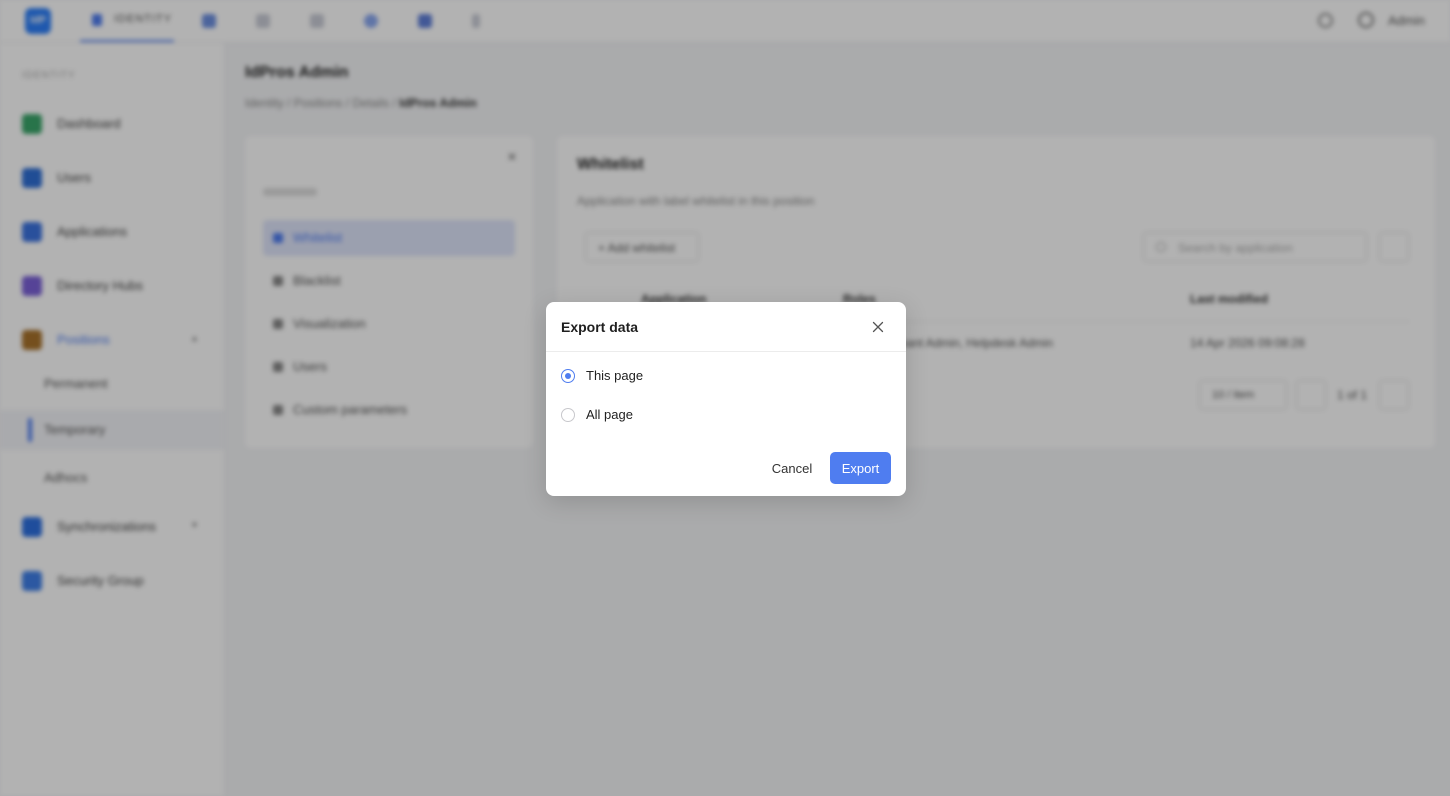 This screenshot has width=1450, height=796. Describe the element at coordinates (600, 327) in the screenshot. I see `modal-title: Export data` at that location.